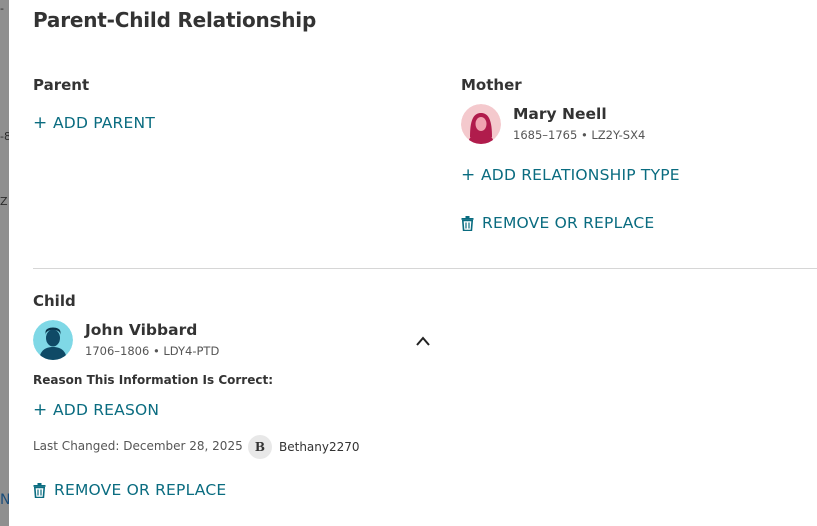 This screenshot has height=526, width=817. What do you see at coordinates (152, 351) in the screenshot?
I see `child-lifespan-id: 1706–1806 • LDY4-PTD` at bounding box center [152, 351].